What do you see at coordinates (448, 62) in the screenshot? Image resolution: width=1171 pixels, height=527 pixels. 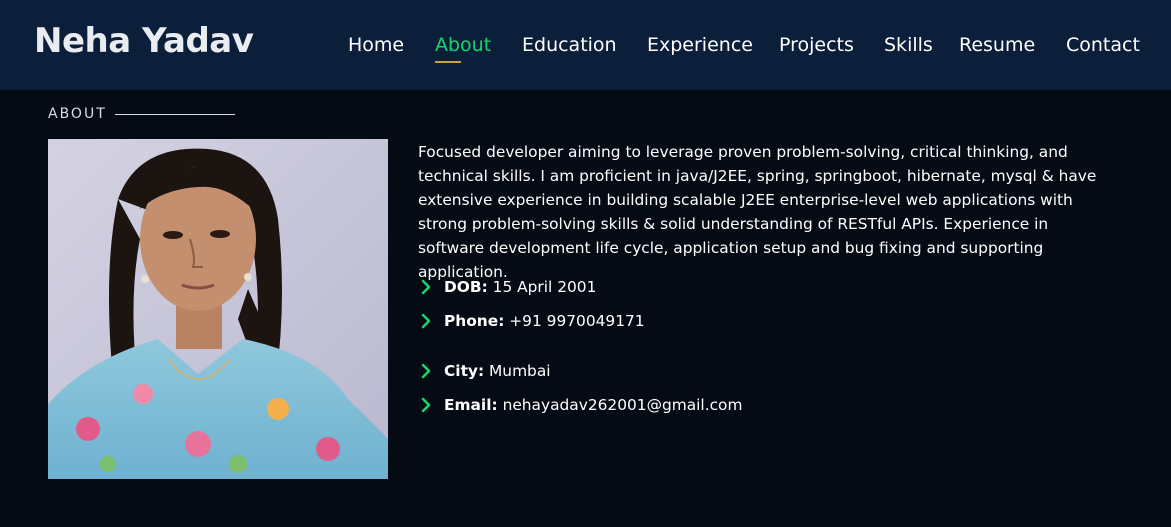 I see `active-nav-underline` at bounding box center [448, 62].